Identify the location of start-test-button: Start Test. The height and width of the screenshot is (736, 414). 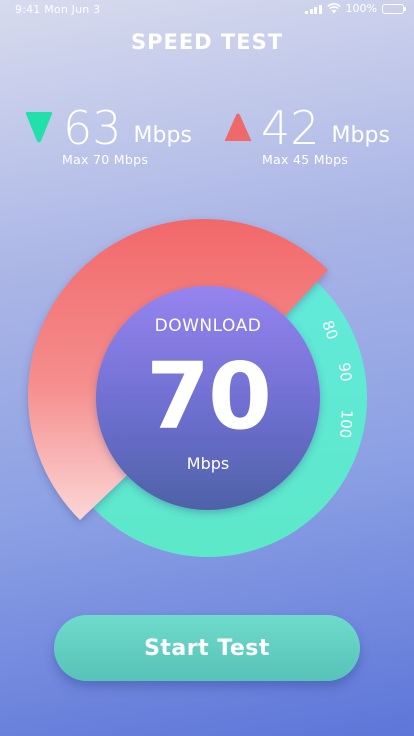
(207, 648).